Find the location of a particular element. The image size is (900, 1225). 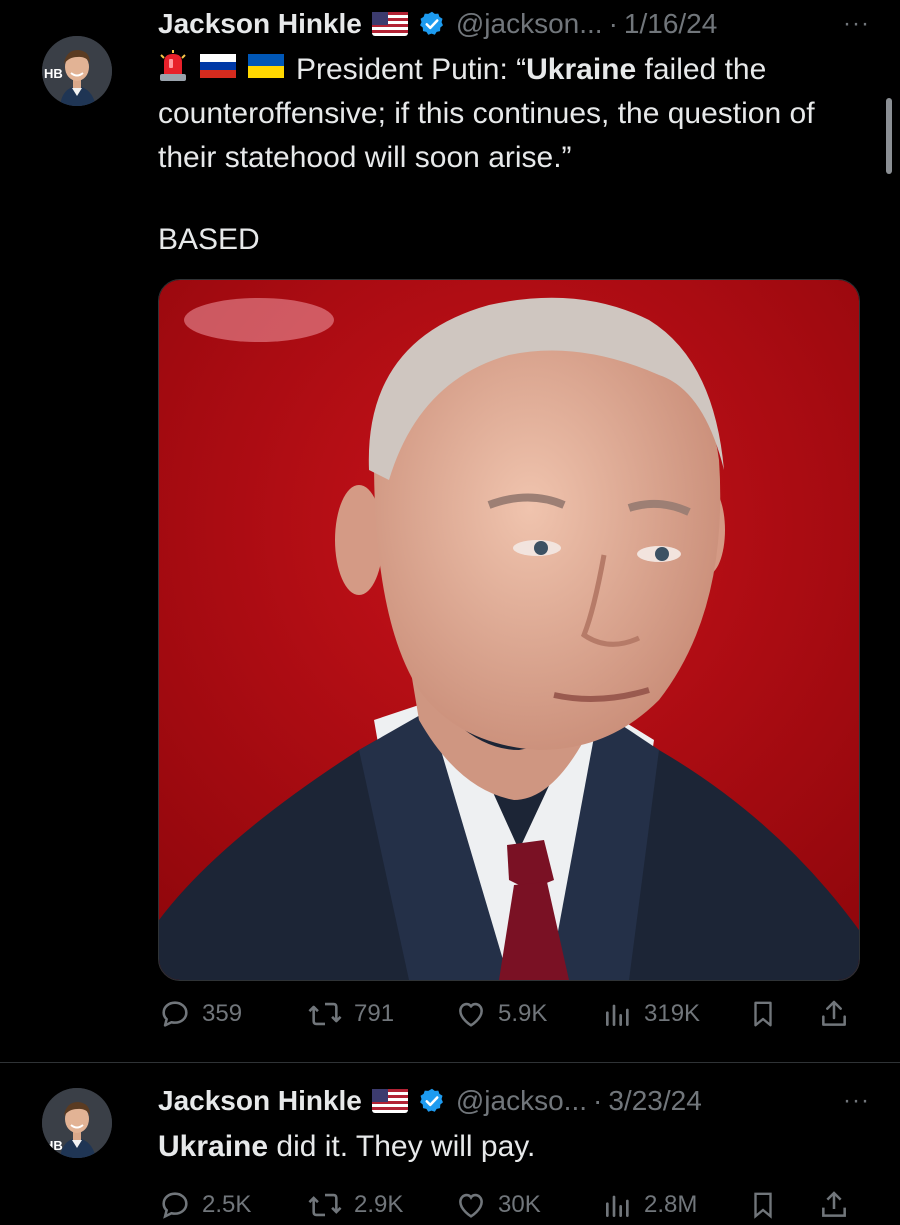

tweet-date: 3/23/24 is located at coordinates (654, 1101).